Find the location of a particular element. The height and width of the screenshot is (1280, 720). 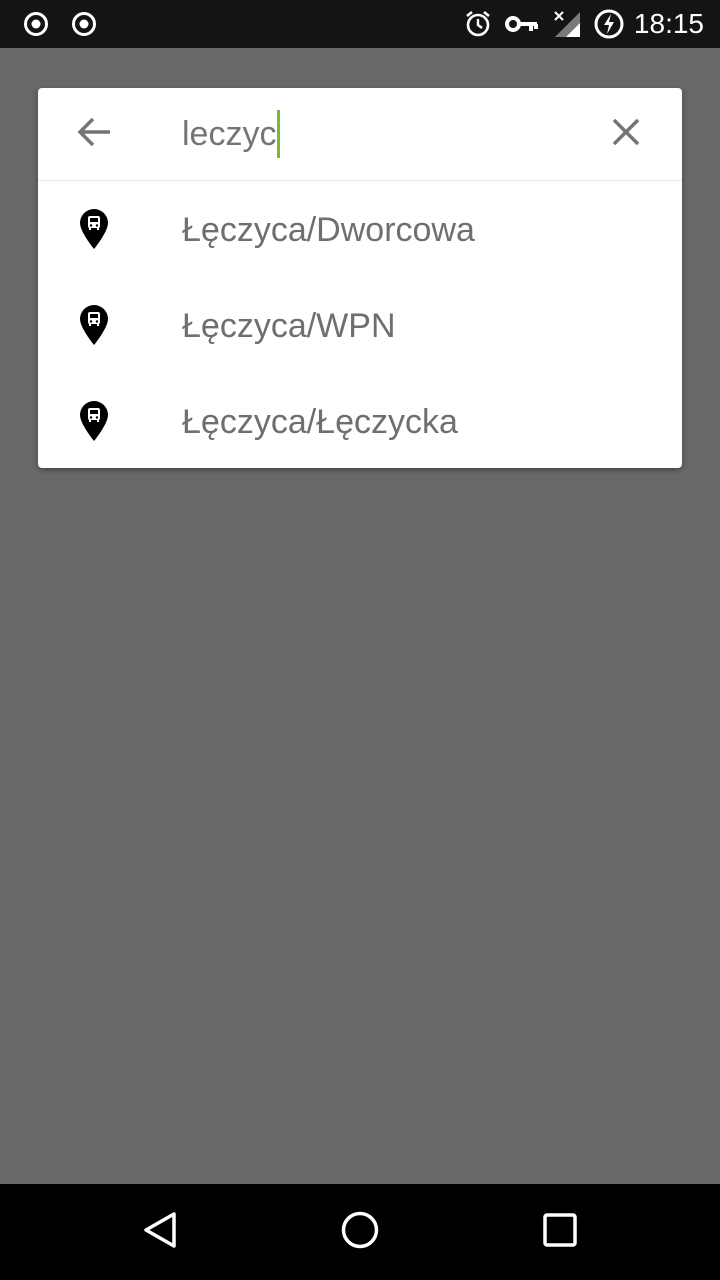

search-bar: leczyc is located at coordinates (360, 134).